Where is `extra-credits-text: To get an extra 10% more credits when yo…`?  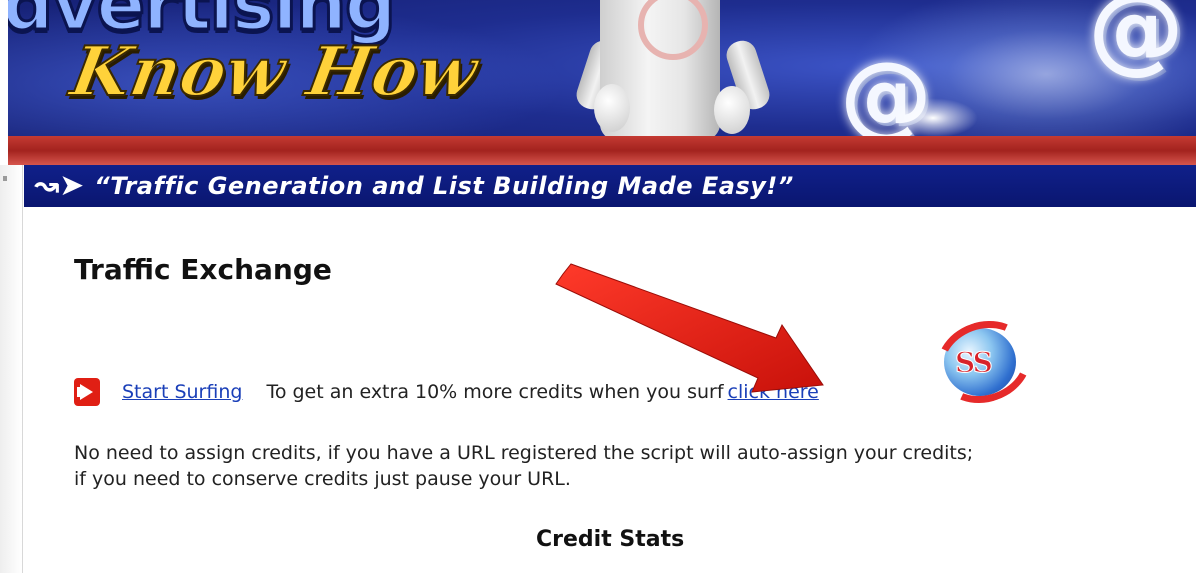 extra-credits-text: To get an extra 10% more credits when yo… is located at coordinates (495, 392).